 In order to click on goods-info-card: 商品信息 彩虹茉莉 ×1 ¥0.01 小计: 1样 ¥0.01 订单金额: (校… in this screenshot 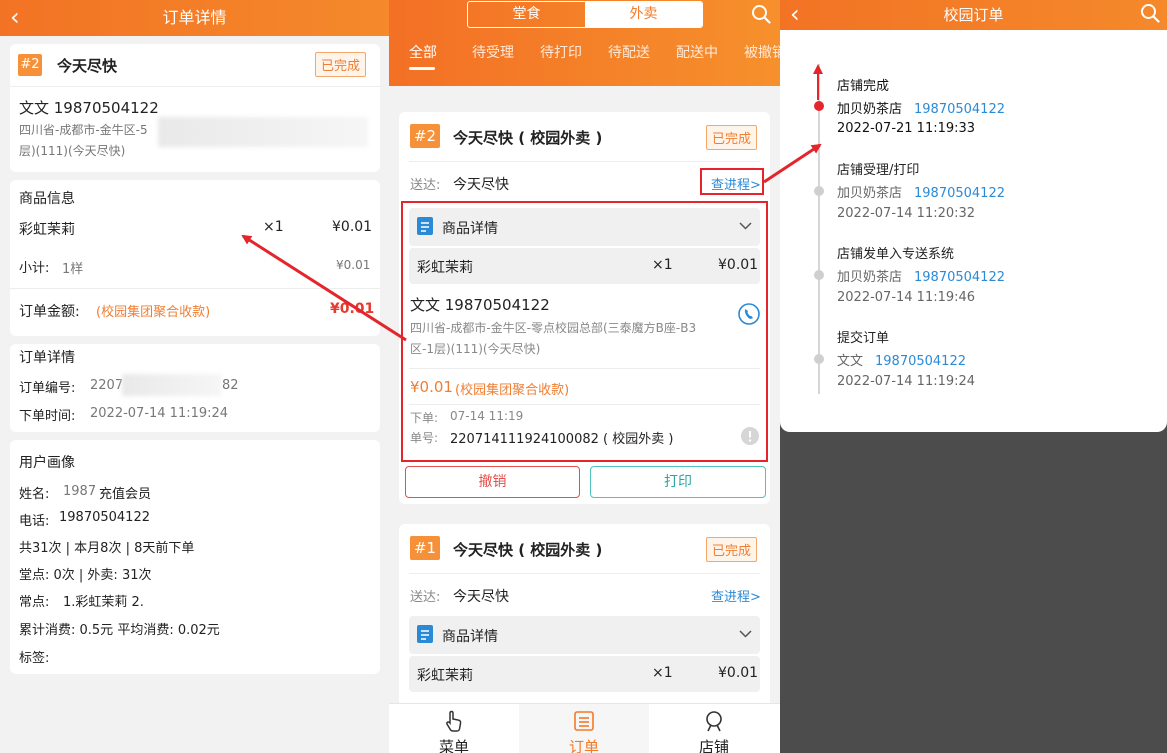, I will do `click(195, 258)`.